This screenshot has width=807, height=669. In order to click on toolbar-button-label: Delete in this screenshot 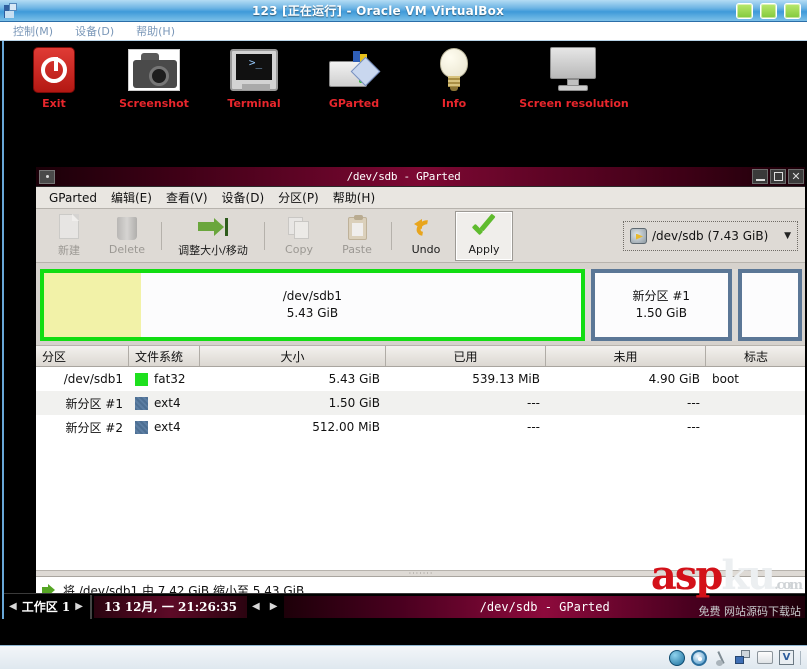, I will do `click(127, 249)`.